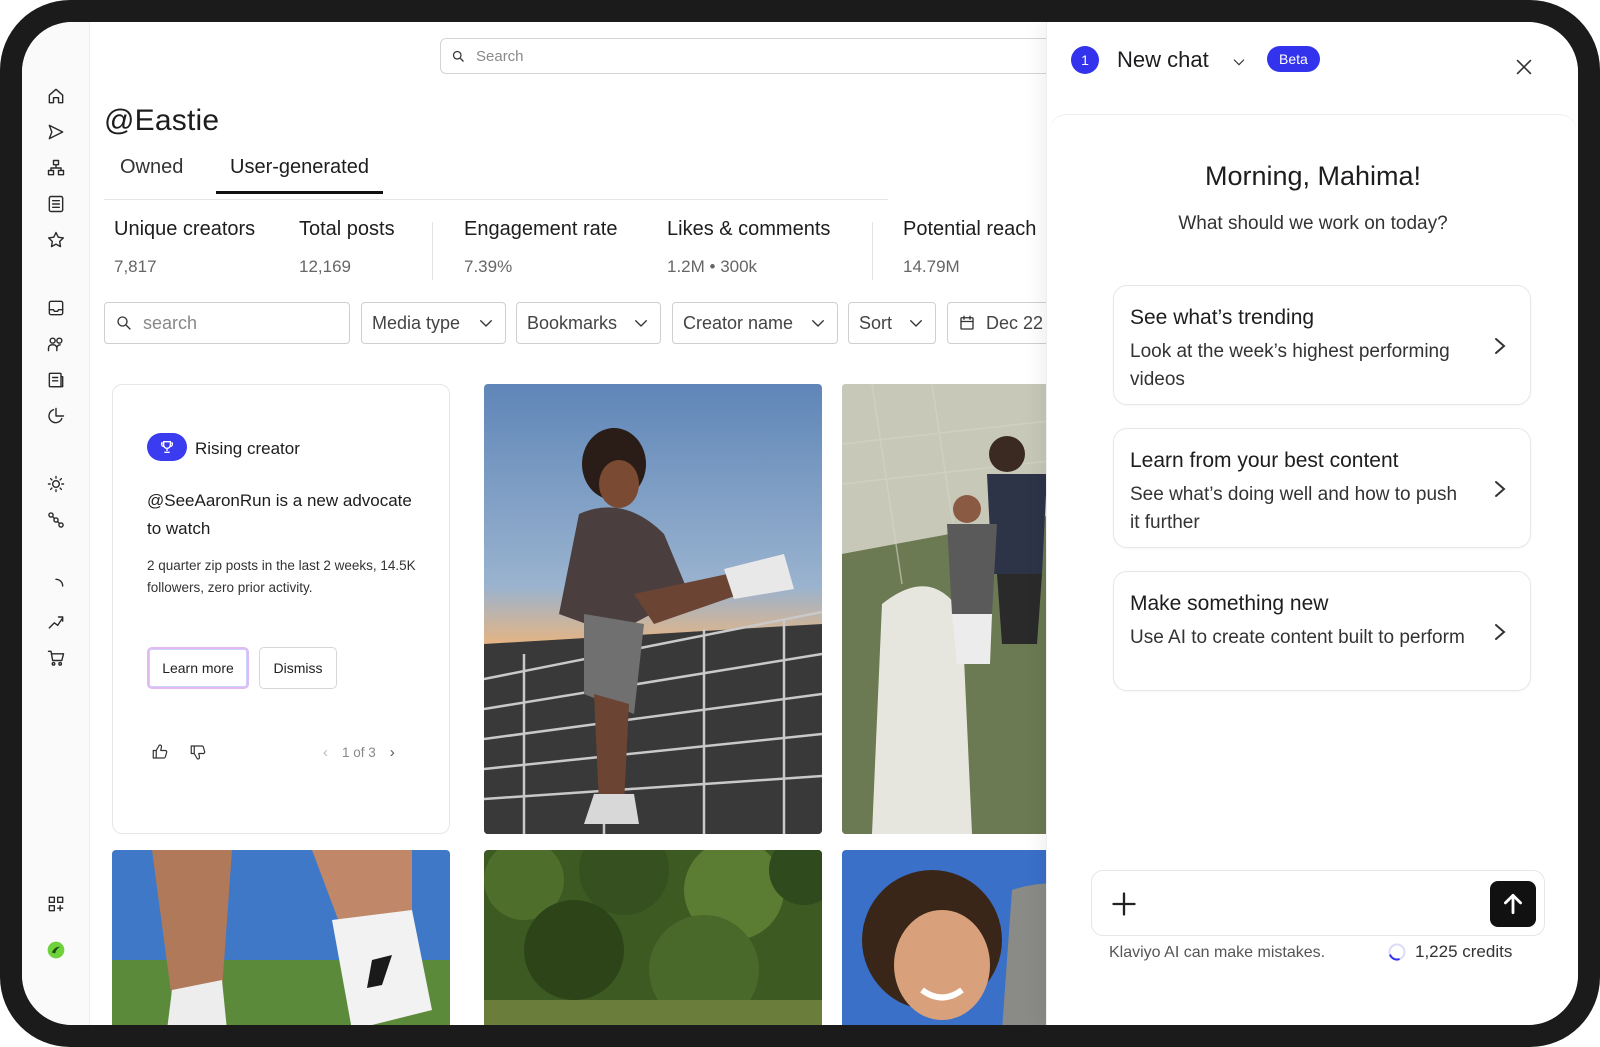  I want to click on calendar-icon, so click(967, 322).